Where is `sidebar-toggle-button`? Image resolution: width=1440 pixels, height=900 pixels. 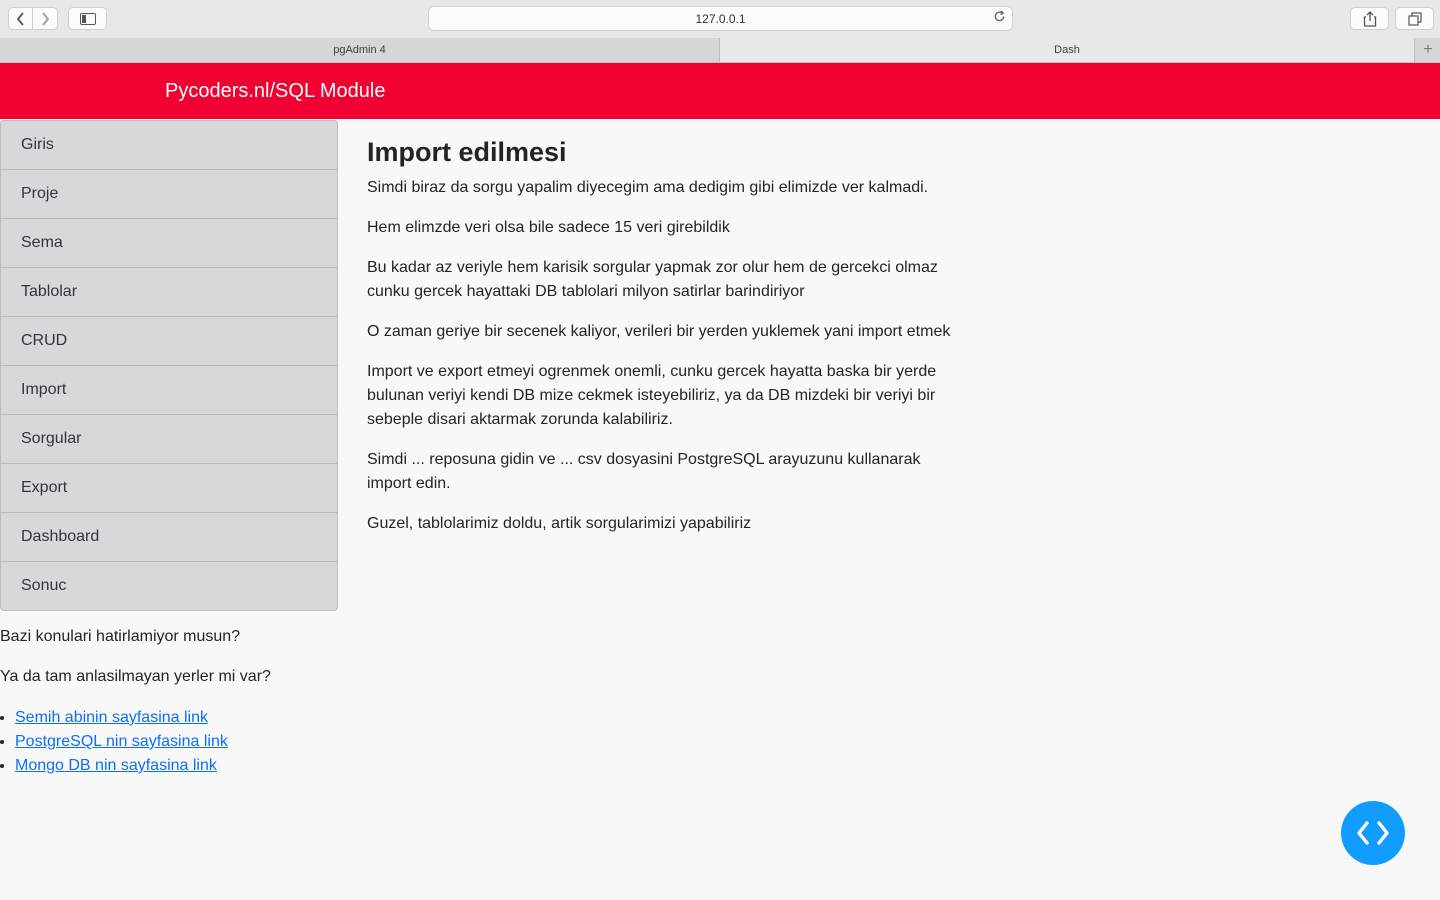 sidebar-toggle-button is located at coordinates (87, 18).